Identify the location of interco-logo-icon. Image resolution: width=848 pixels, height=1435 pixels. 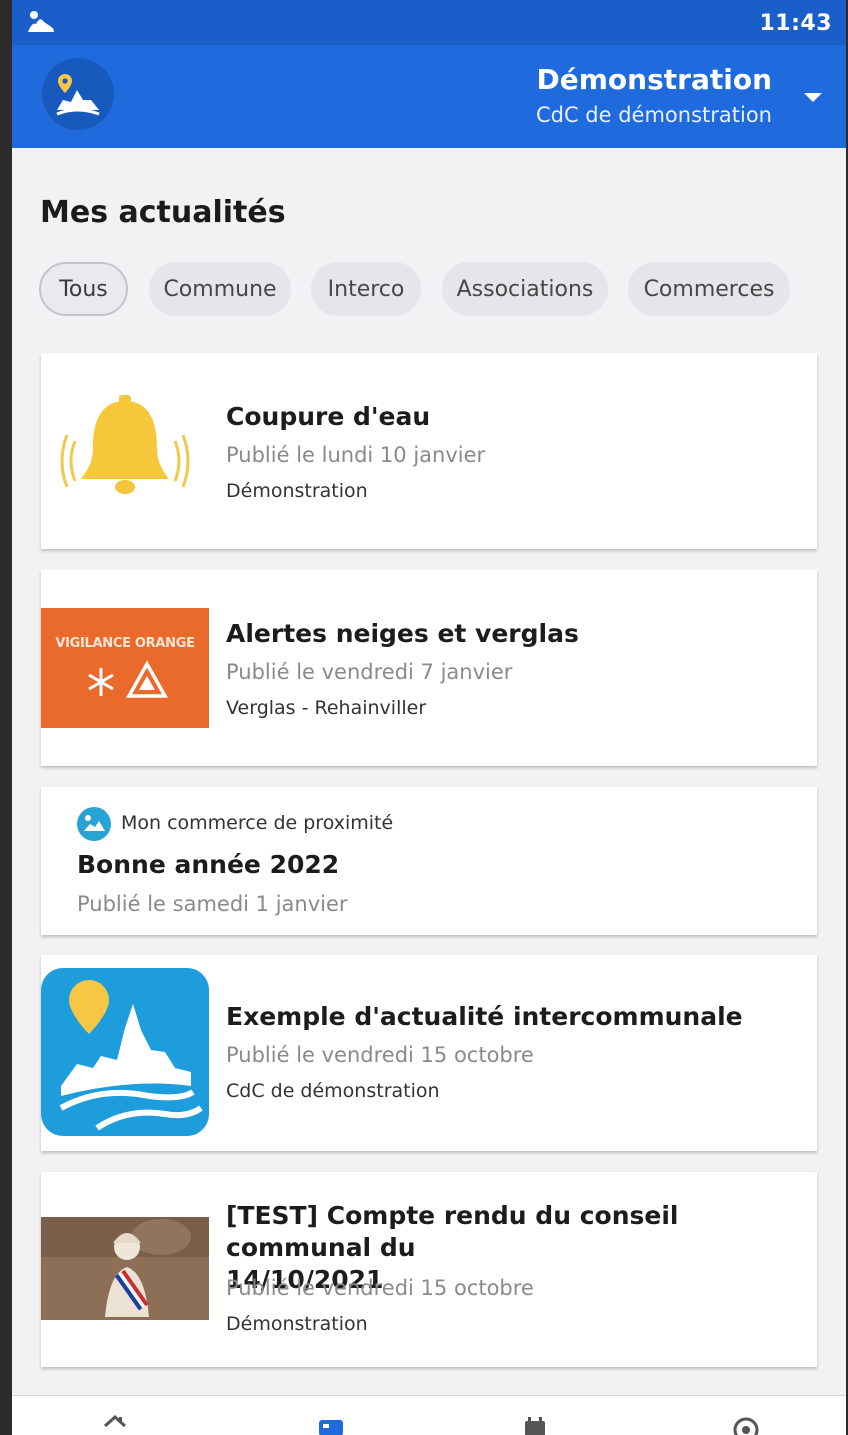
(125, 1052).